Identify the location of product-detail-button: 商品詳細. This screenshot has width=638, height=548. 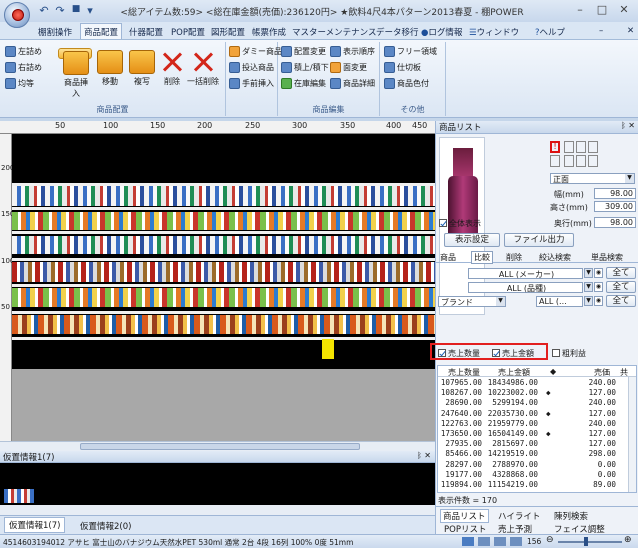
(352, 83).